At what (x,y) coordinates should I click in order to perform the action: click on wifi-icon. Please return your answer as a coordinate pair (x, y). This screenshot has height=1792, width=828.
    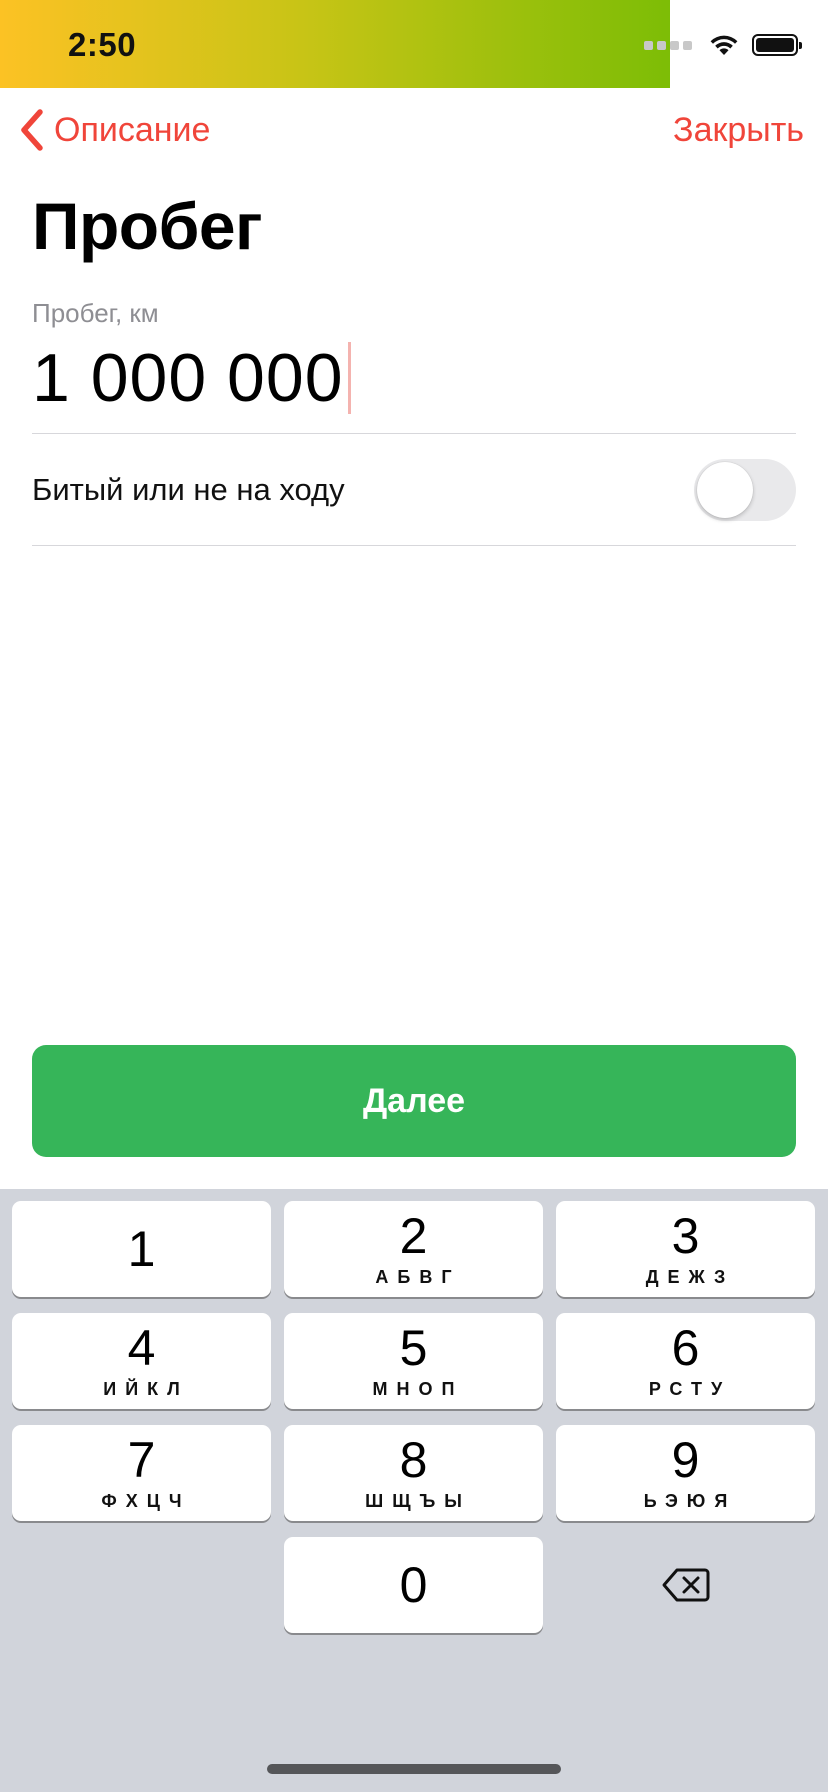
    Looking at the image, I should click on (724, 45).